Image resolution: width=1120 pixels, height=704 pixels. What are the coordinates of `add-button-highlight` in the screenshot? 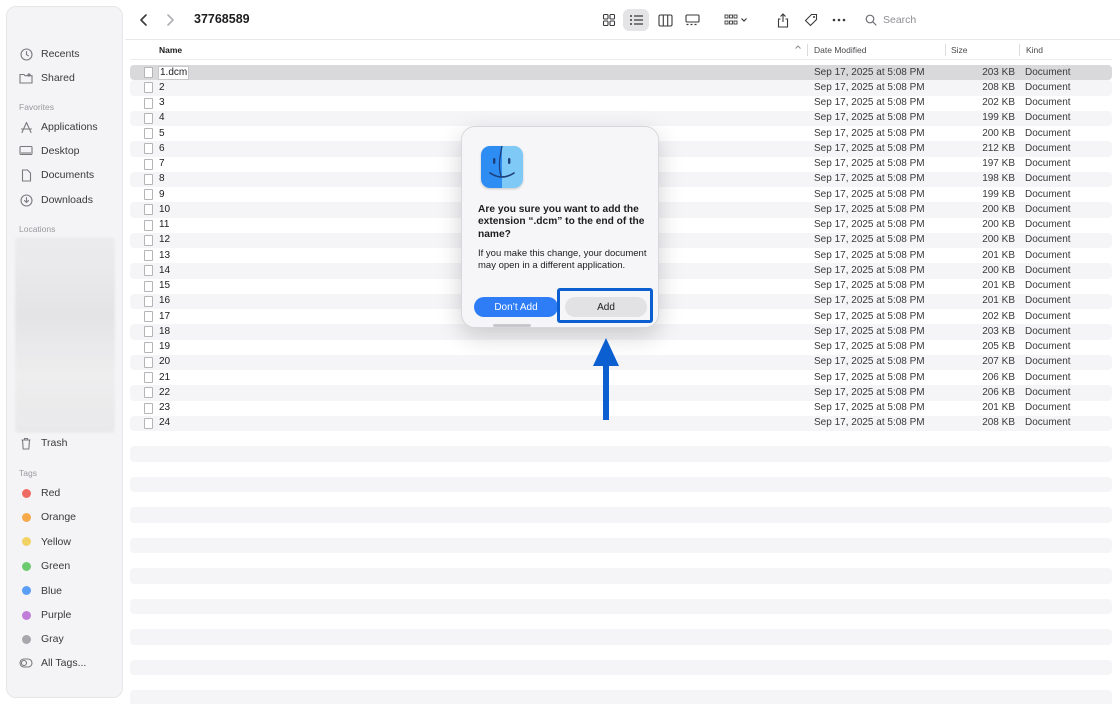 It's located at (605, 305).